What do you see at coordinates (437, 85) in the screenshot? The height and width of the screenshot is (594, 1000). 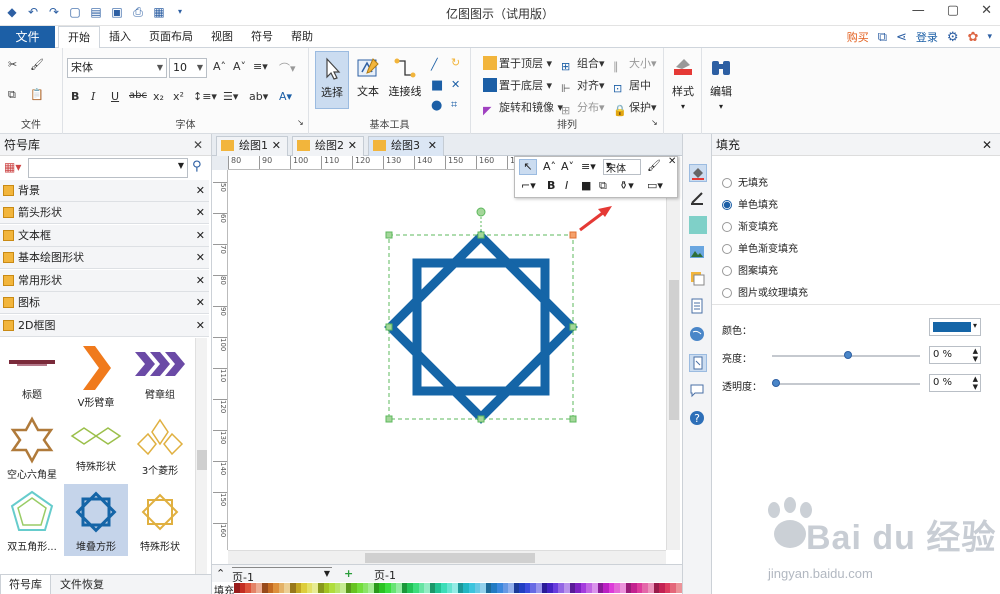 I see `rectangle-icon: ■` at bounding box center [437, 85].